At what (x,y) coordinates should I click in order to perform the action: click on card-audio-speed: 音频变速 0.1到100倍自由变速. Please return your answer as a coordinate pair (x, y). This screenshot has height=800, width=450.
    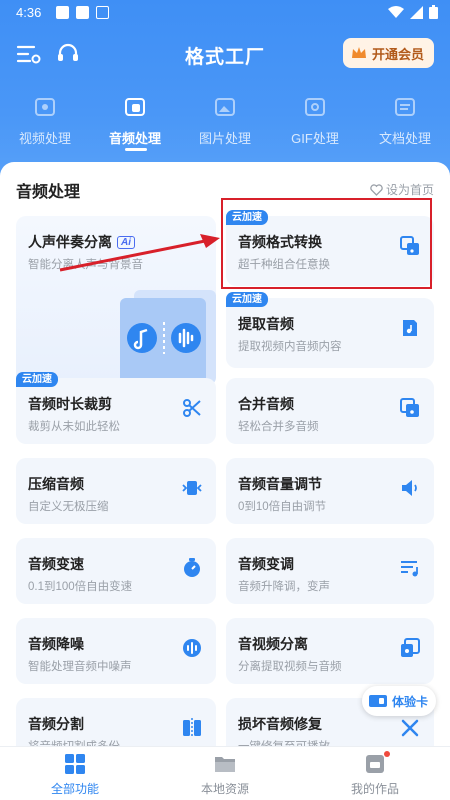
    Looking at the image, I should click on (116, 571).